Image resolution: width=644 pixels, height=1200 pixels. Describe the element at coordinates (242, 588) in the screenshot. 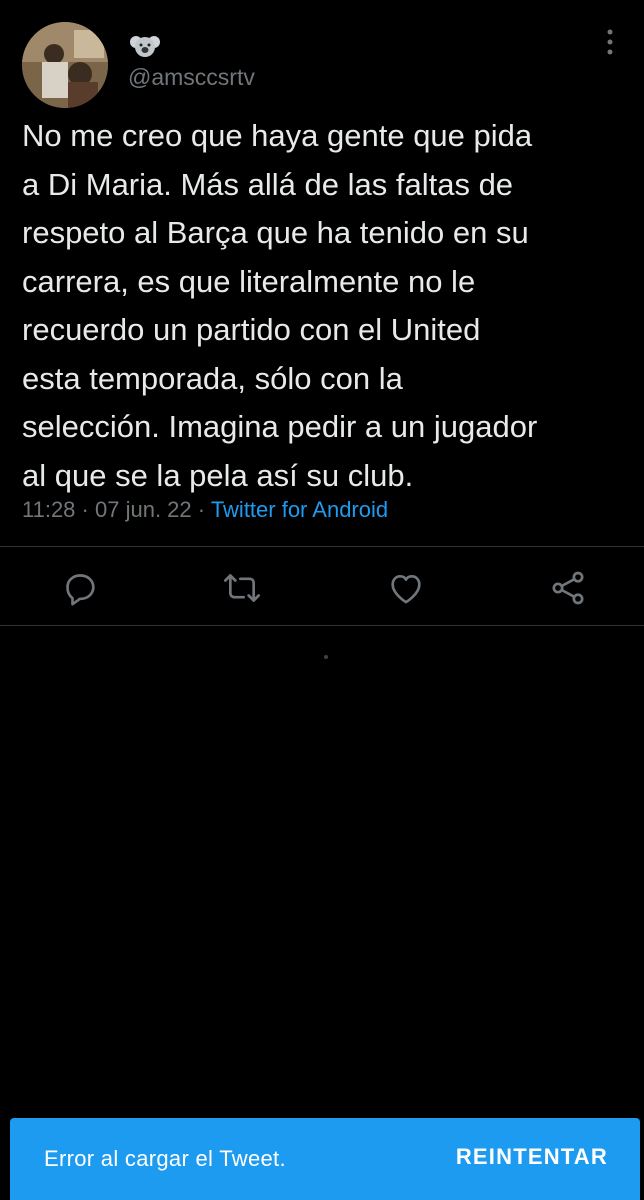

I see `retweet-icon` at that location.